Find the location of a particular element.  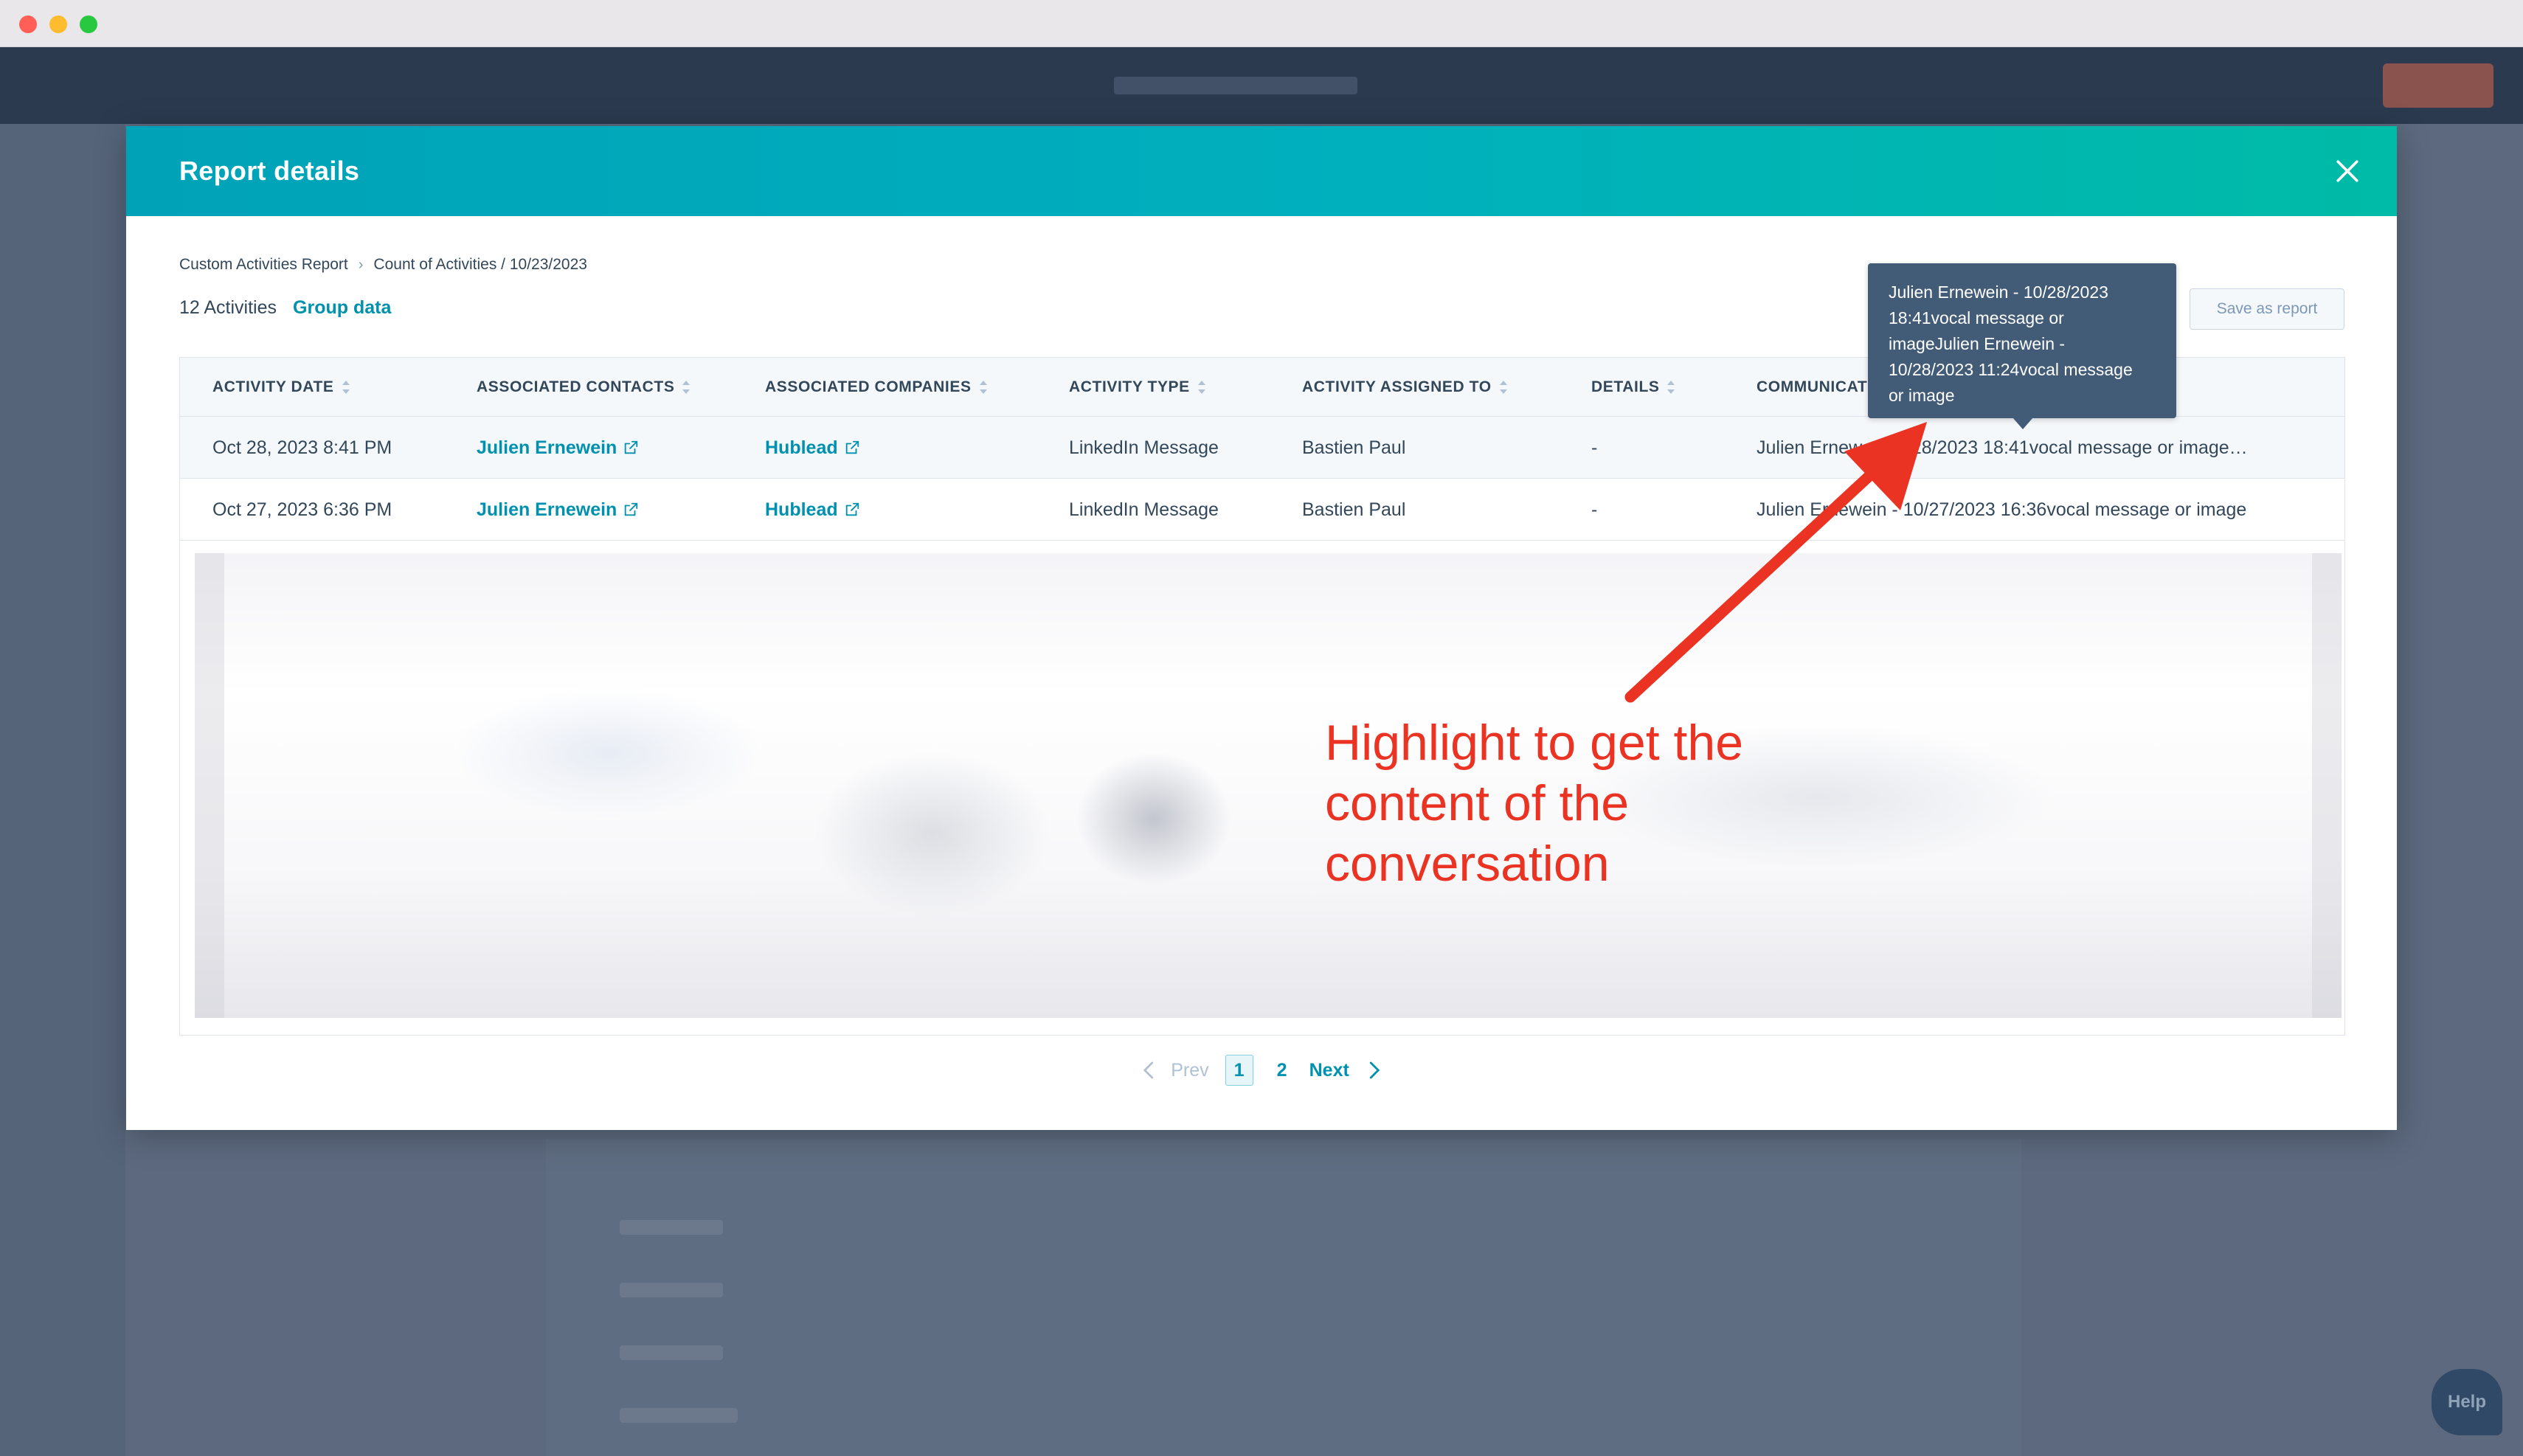

annotation-line: conversation is located at coordinates (1467, 864).